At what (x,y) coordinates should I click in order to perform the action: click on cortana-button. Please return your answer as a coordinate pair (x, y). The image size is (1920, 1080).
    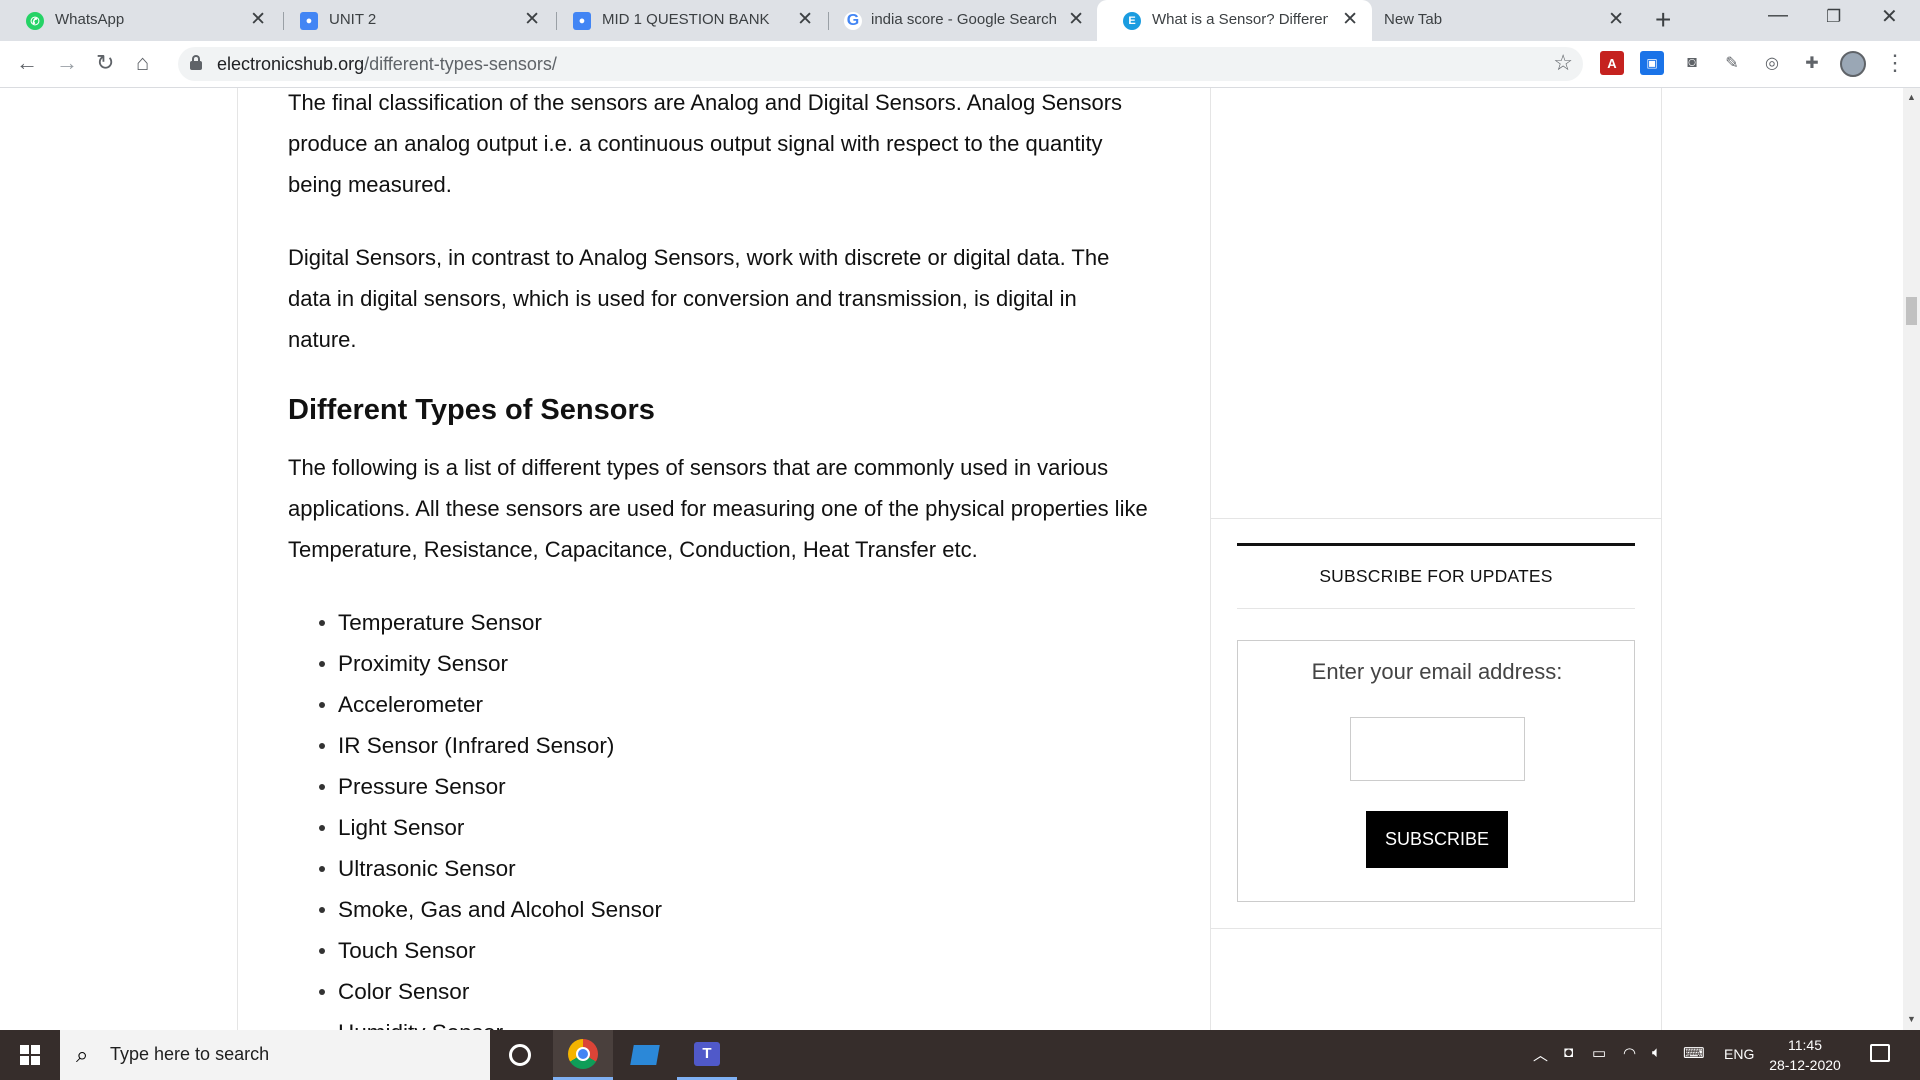
    Looking at the image, I should click on (520, 1055).